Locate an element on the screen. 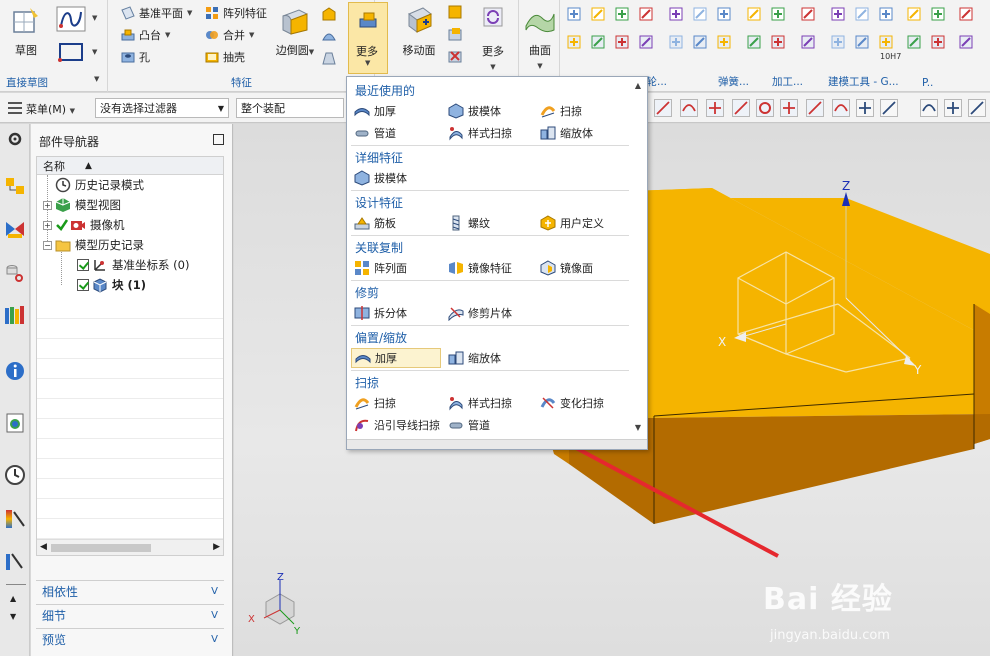  menu-item-trim-sheet: 修剪片体 is located at coordinates (478, 313).